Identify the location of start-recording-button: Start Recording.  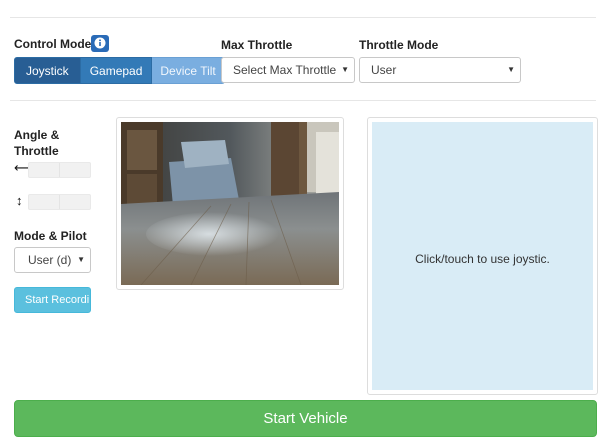
(52, 300).